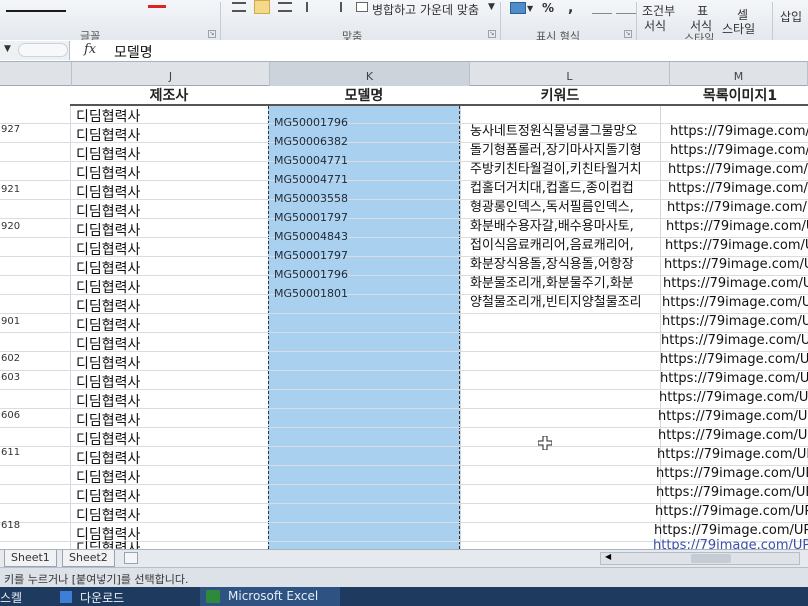  Describe the element at coordinates (88, 558) in the screenshot. I see `sheet-tab-2: Sheet2` at that location.